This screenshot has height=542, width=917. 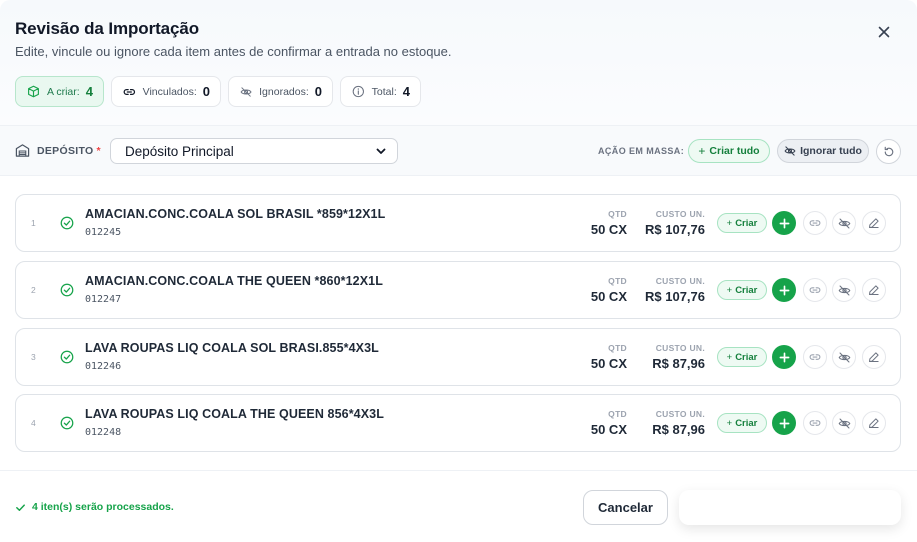 What do you see at coordinates (65, 150) in the screenshot?
I see `deposito-label-text: DEPÓSITO` at bounding box center [65, 150].